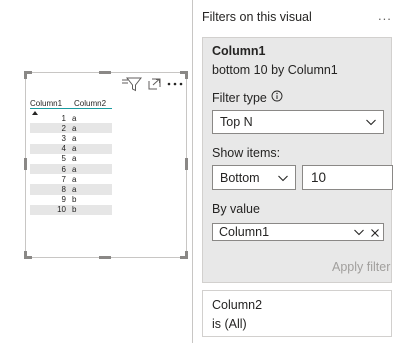 Image resolution: width=400 pixels, height=343 pixels. I want to click on show-items-direction-value: Bottom, so click(240, 177).